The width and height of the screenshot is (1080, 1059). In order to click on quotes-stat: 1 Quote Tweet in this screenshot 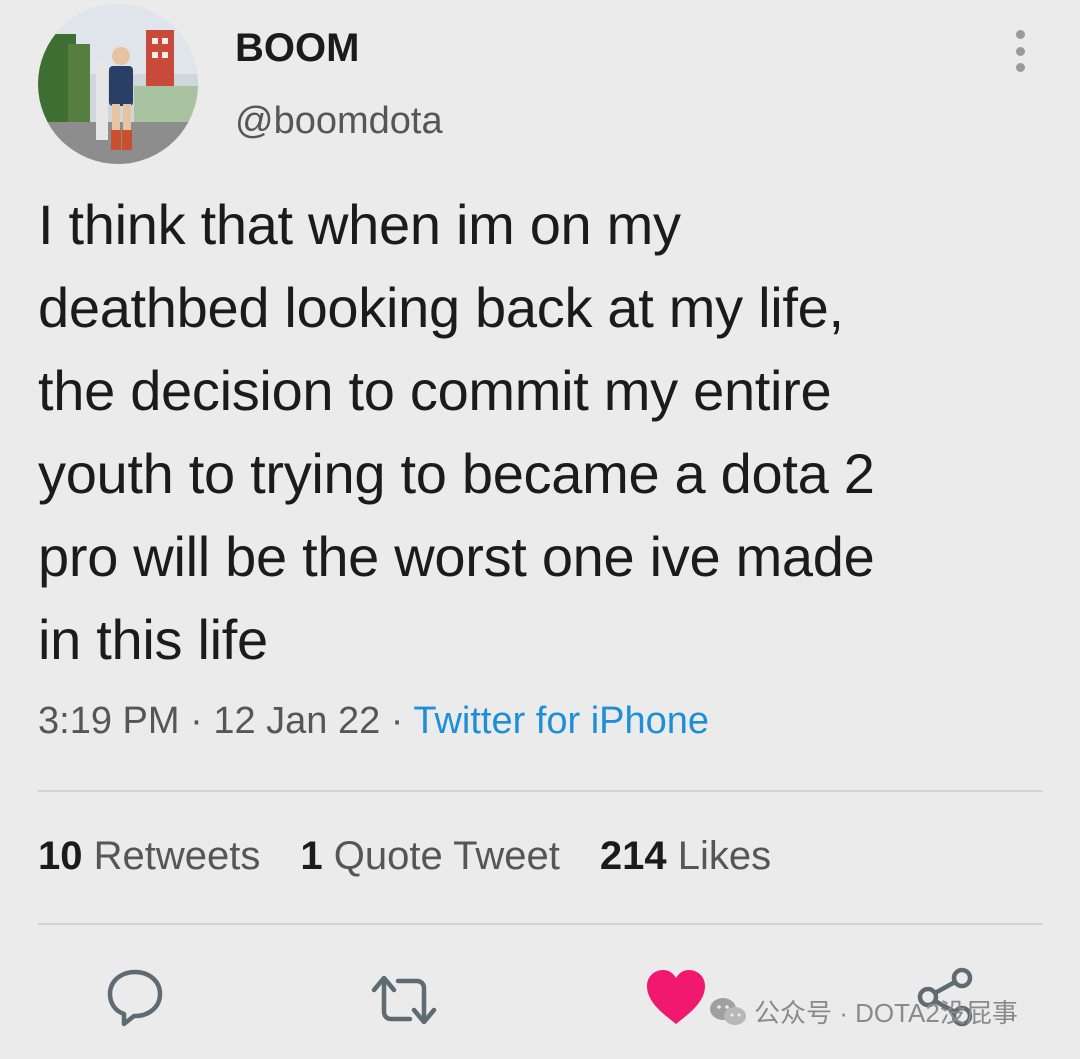, I will do `click(429, 856)`.